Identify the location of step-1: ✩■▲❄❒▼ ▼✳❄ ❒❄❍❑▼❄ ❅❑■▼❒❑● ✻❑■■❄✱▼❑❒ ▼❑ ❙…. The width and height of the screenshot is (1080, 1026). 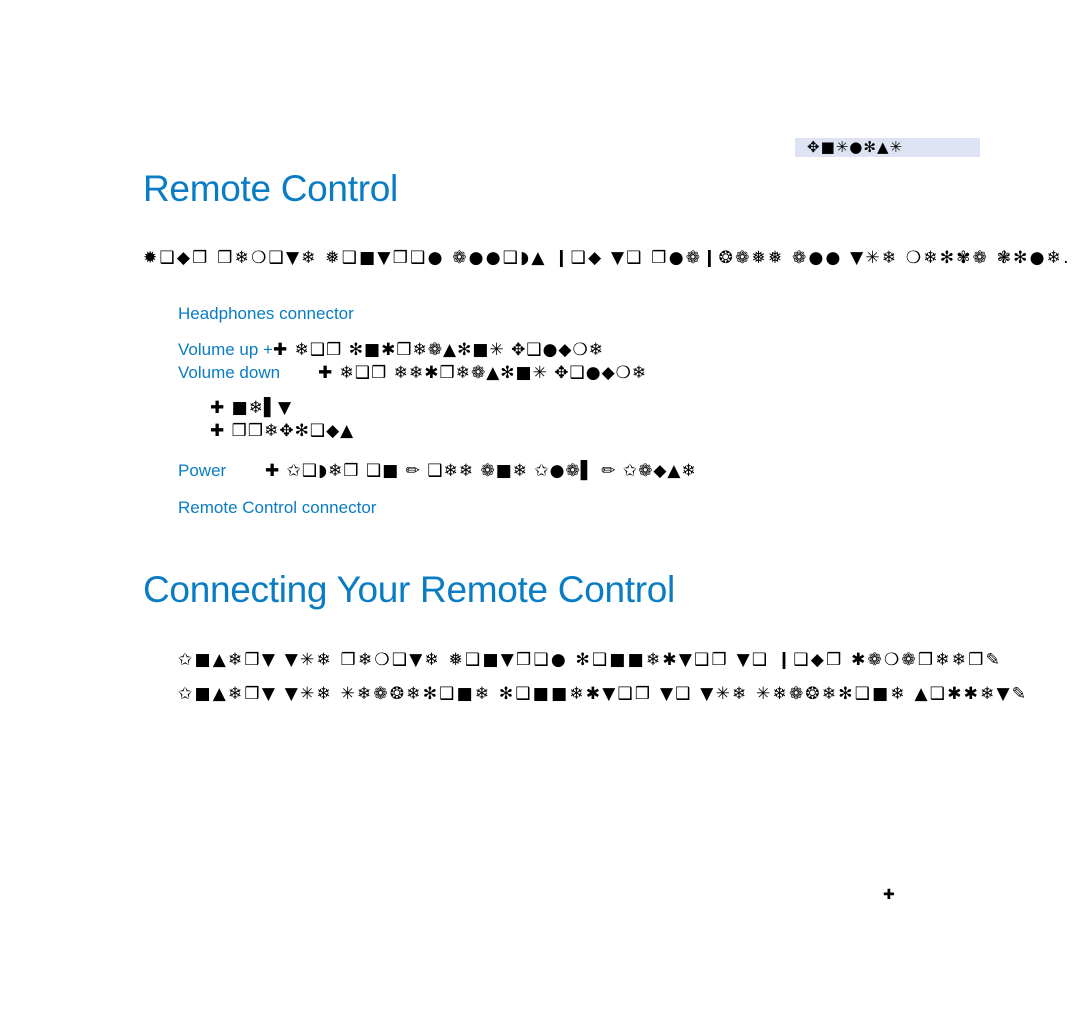
(590, 660).